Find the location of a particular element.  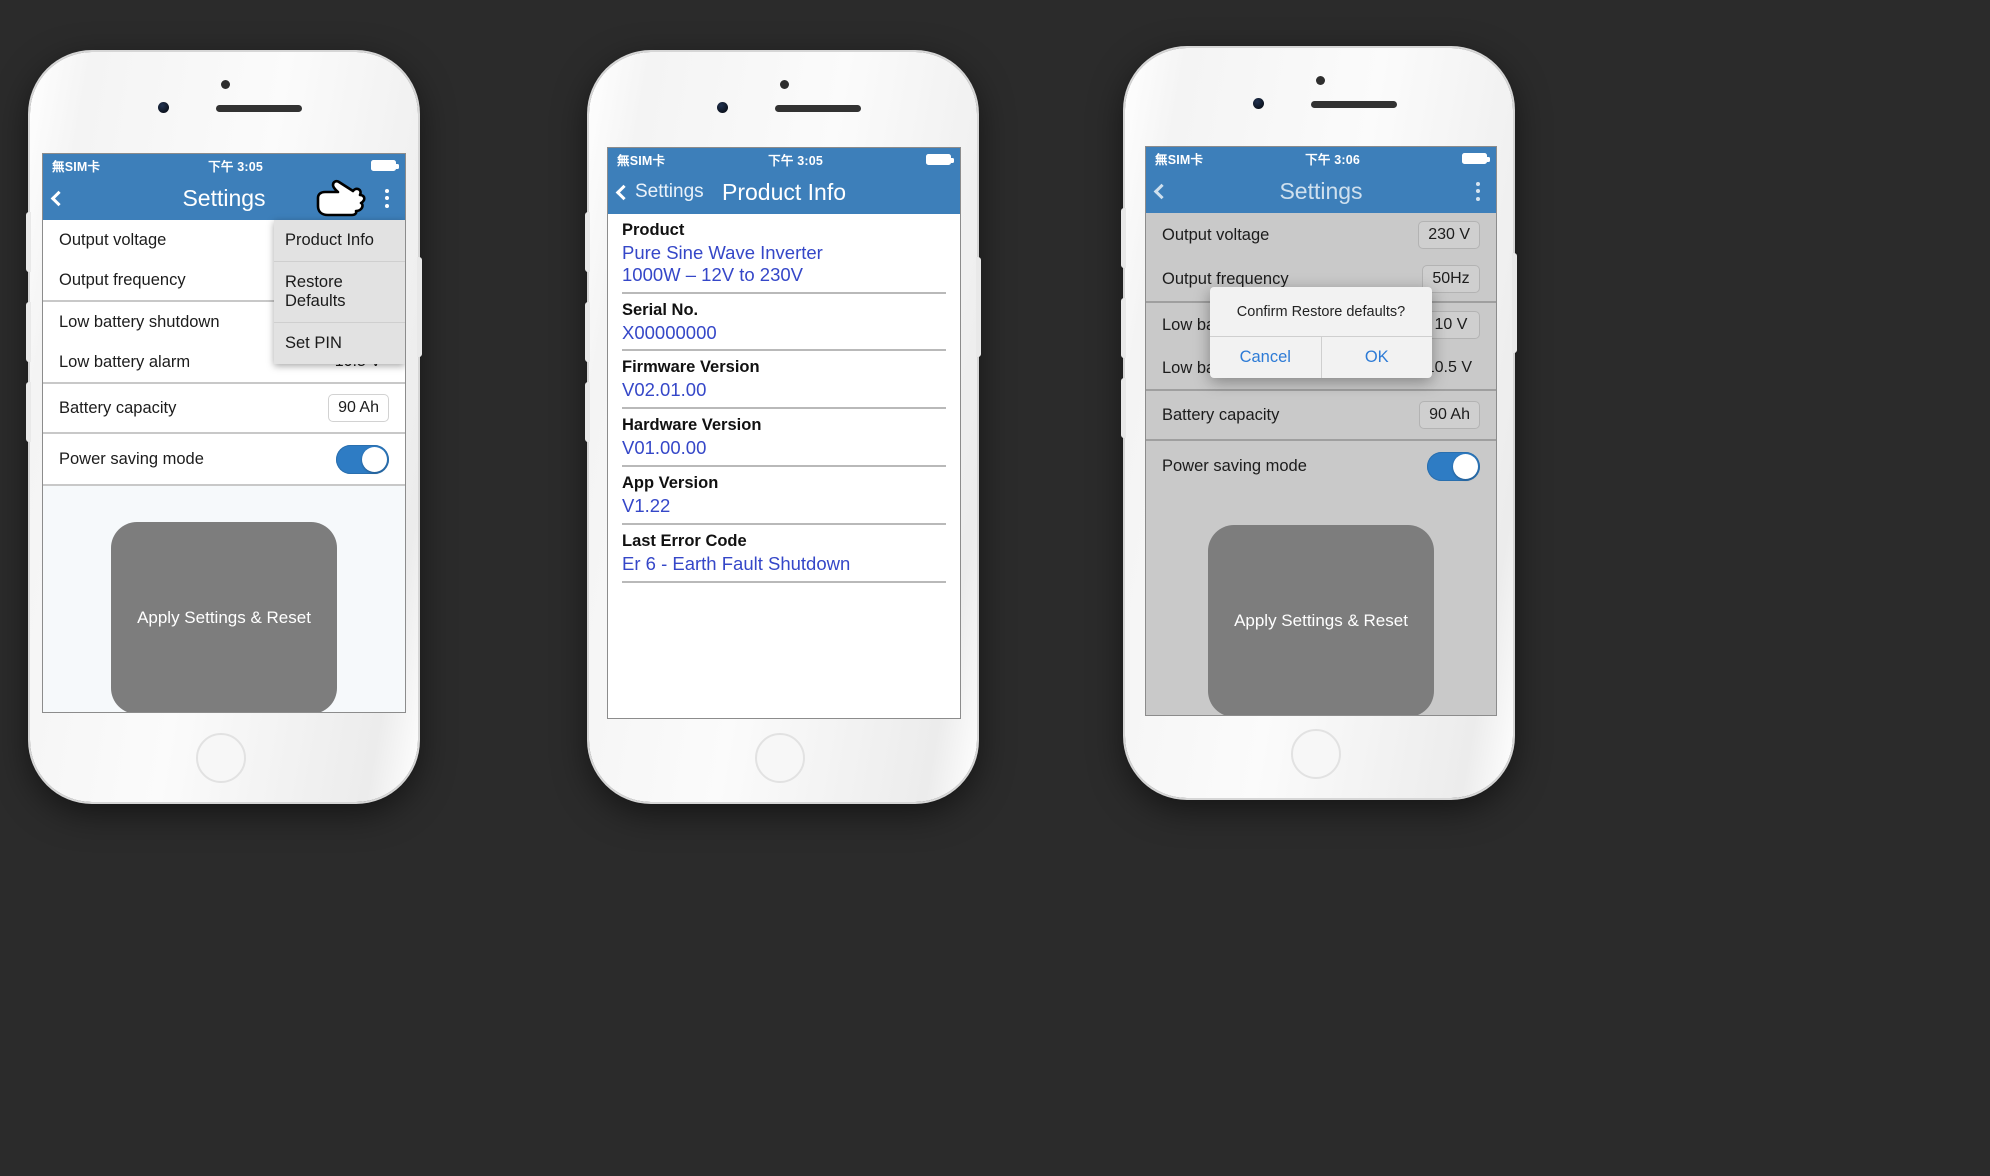

status-bar-1: 無SIM卡 下午 3:05 is located at coordinates (224, 165).